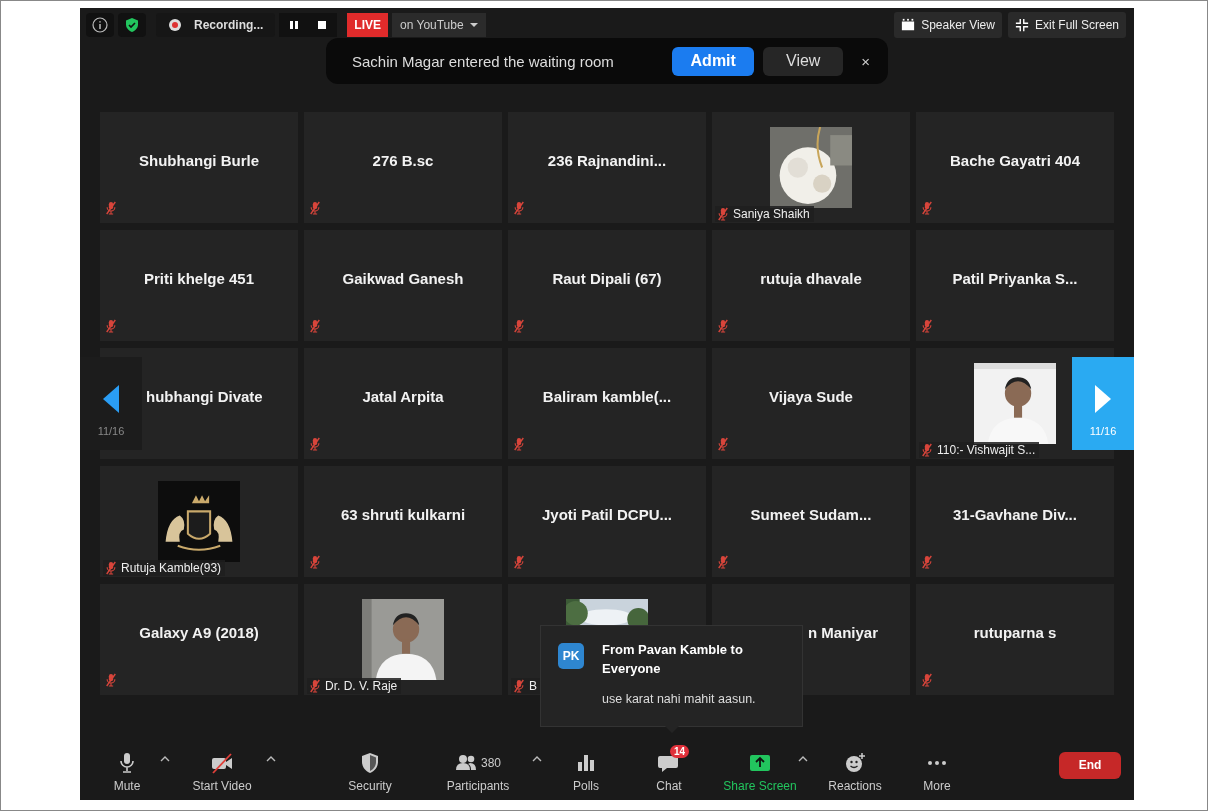 The width and height of the screenshot is (1208, 811). Describe the element at coordinates (1021, 25) in the screenshot. I see `collapse-icon` at that location.